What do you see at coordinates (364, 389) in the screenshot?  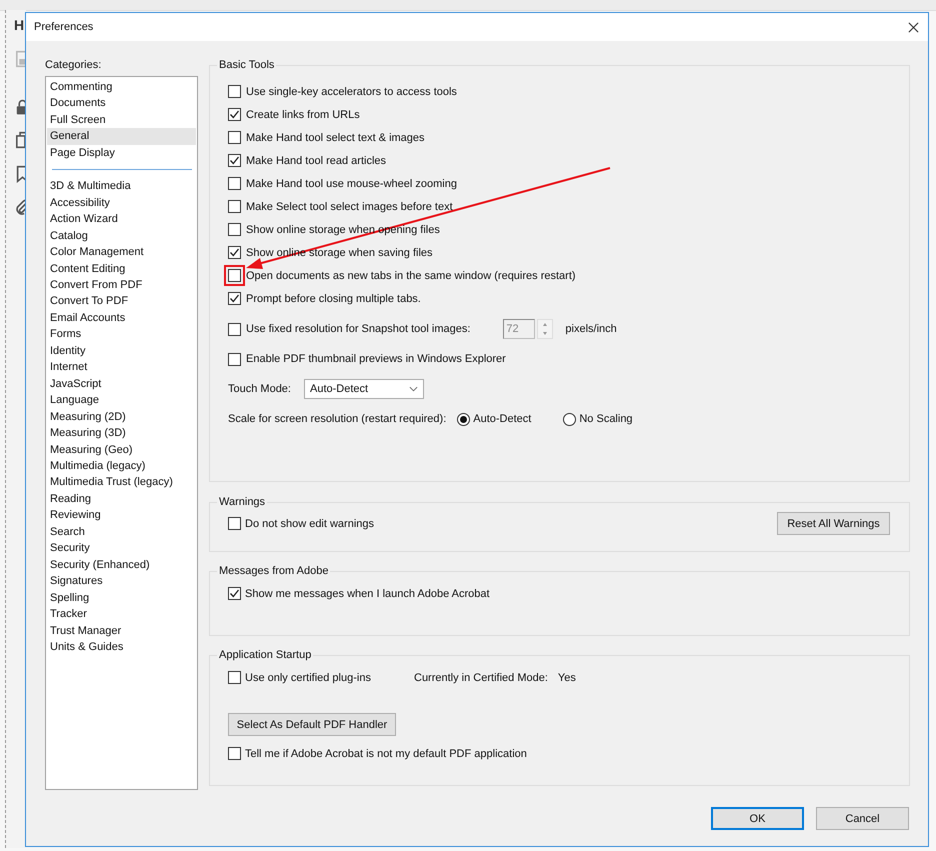 I see `touch-mode-dropdown: Auto-Detect` at bounding box center [364, 389].